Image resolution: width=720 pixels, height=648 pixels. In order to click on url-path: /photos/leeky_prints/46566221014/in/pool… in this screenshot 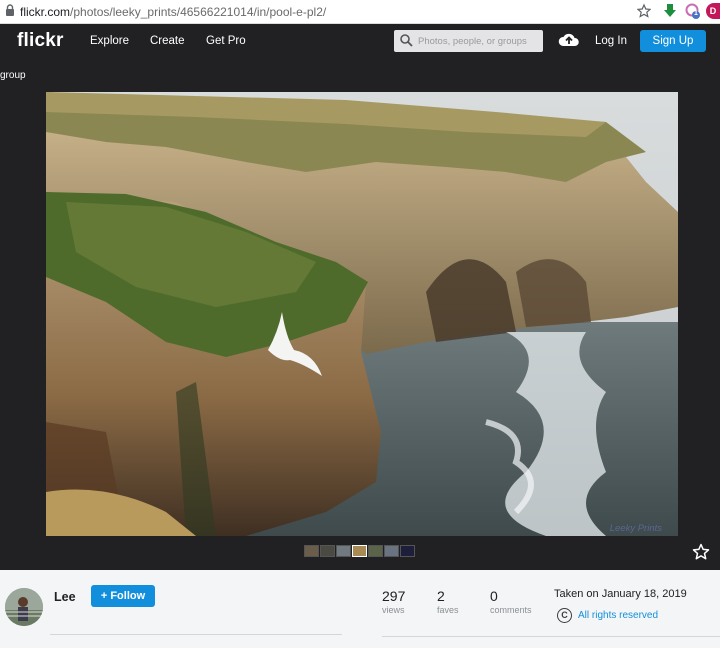, I will do `click(198, 12)`.